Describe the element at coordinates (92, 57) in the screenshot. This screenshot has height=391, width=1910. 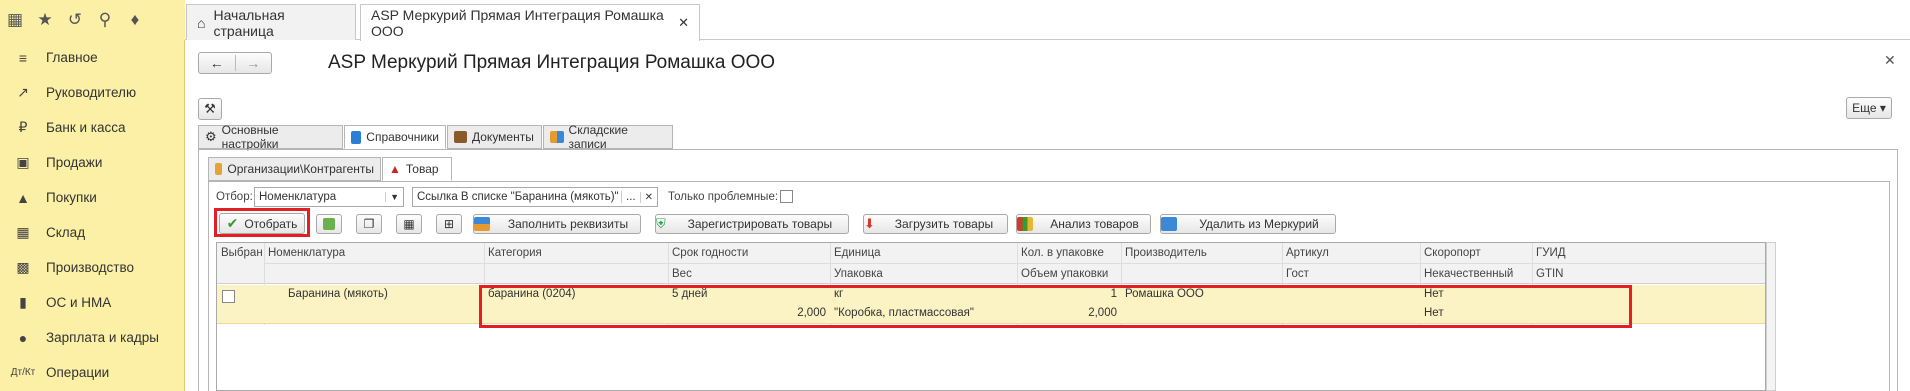
I see `sidebar-item-main: ≡ Главное` at that location.